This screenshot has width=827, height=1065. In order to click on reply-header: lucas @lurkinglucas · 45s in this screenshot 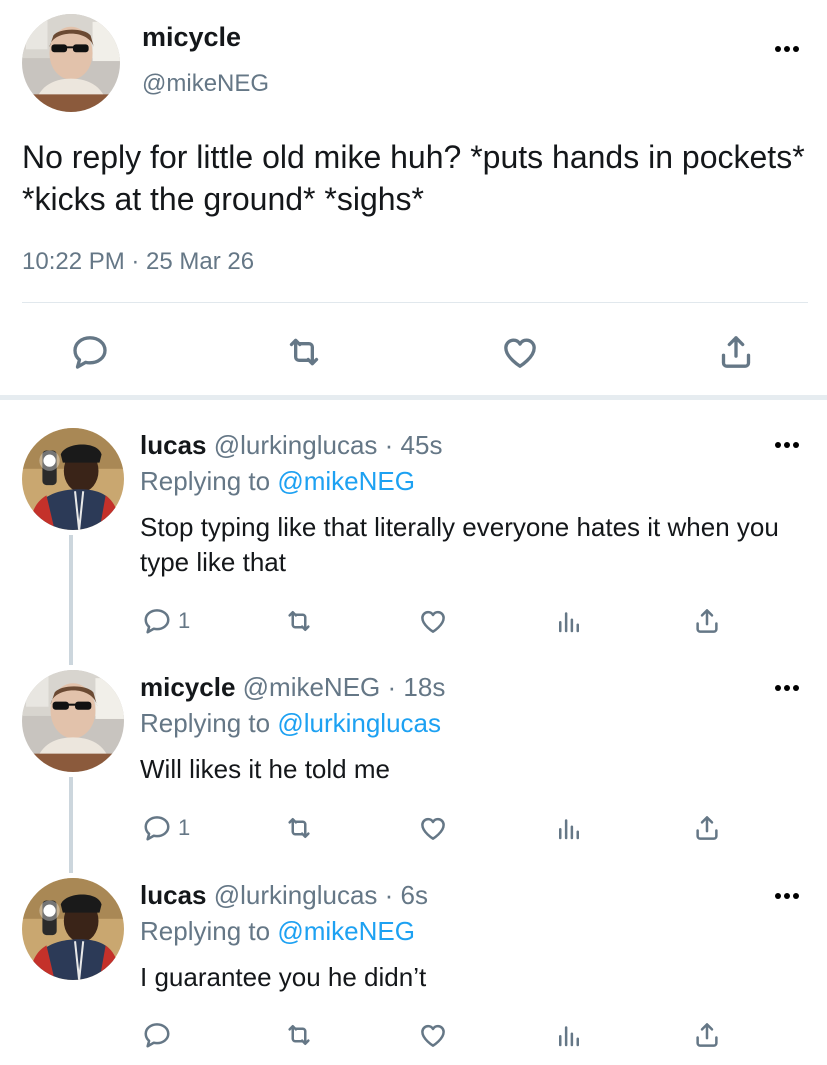, I will do `click(291, 445)`.